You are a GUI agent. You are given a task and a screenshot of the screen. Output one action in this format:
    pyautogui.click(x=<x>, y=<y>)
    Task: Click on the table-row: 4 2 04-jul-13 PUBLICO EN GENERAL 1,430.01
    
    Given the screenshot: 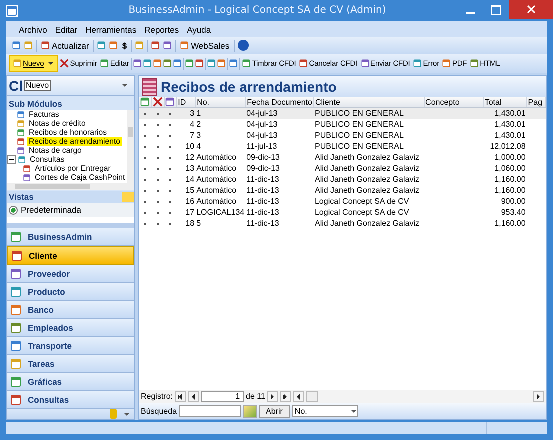 What is the action you would take?
    pyautogui.click(x=342, y=124)
    